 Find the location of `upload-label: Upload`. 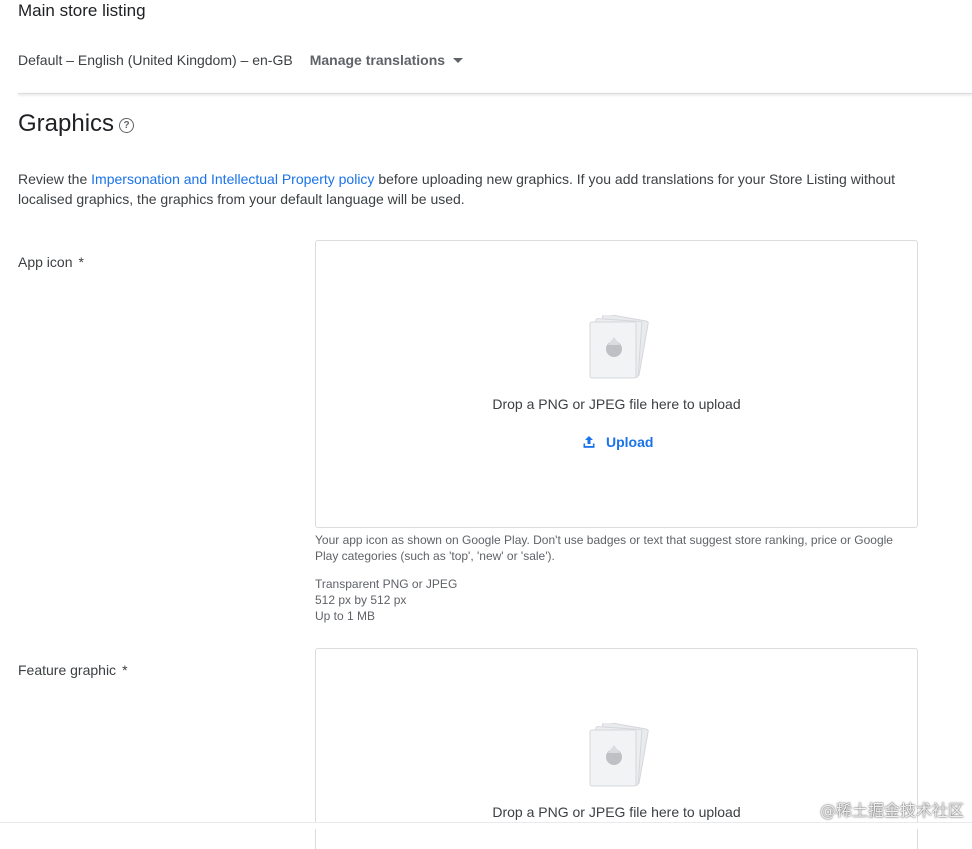

upload-label: Upload is located at coordinates (630, 442).